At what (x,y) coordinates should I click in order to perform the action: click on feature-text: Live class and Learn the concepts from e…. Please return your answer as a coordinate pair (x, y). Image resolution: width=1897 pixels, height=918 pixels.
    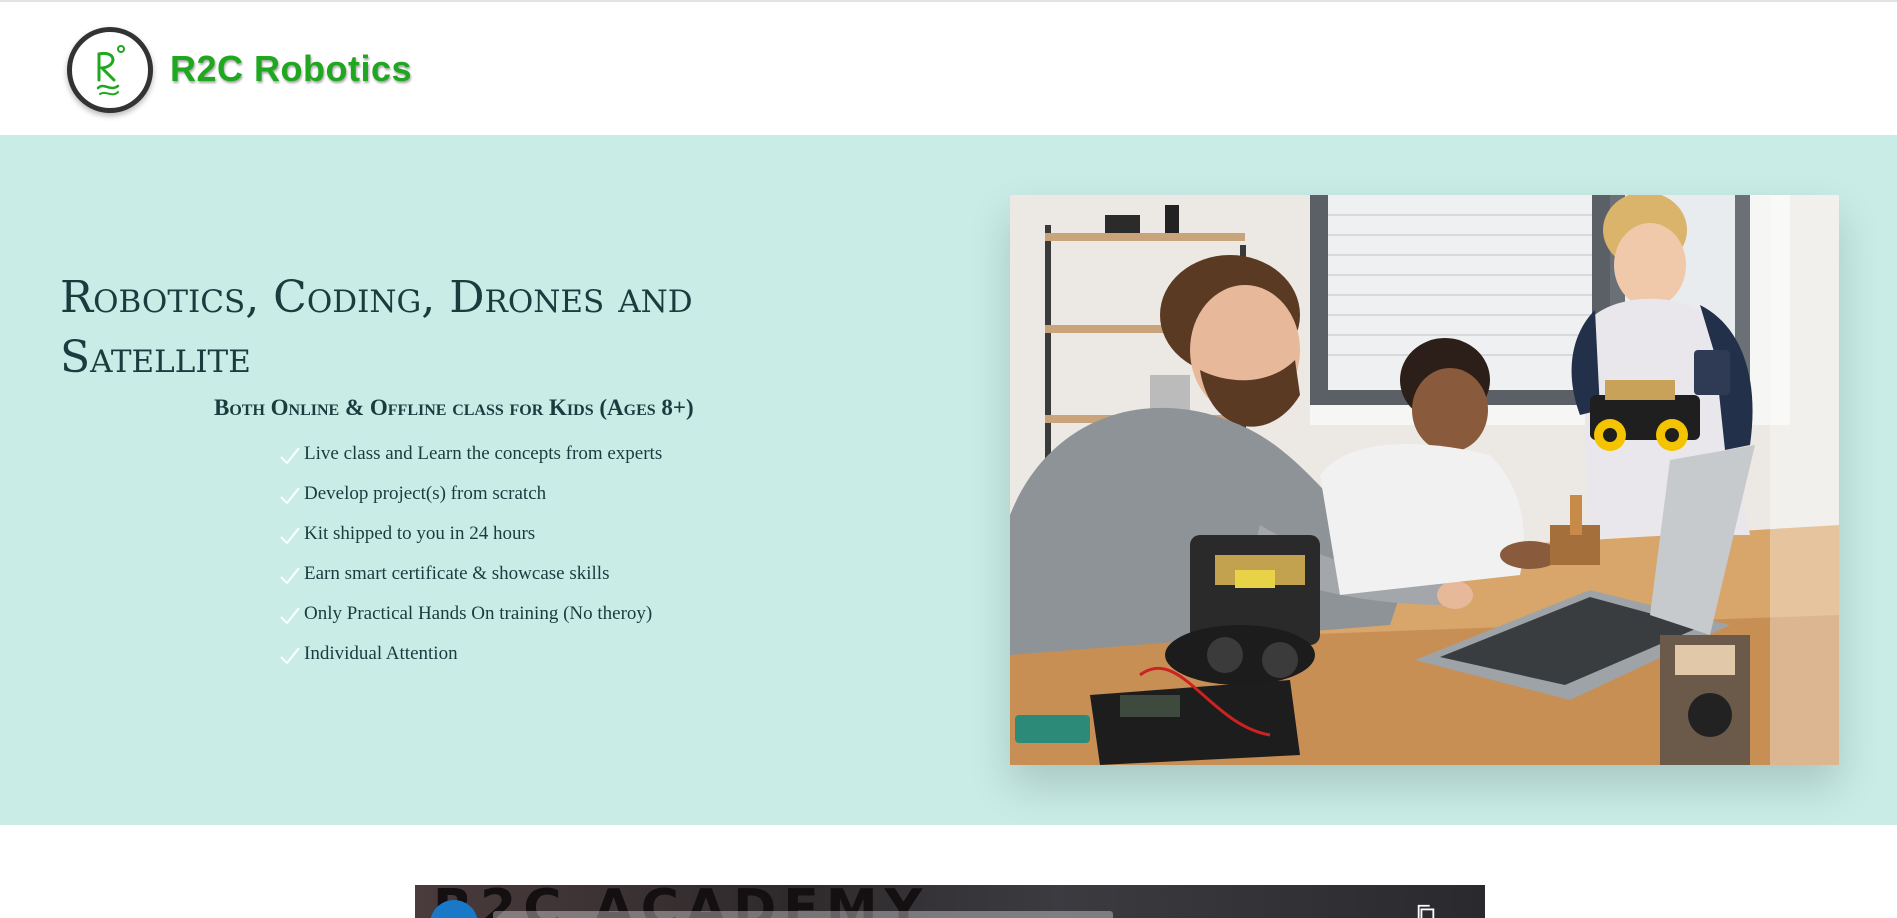
    Looking at the image, I should click on (483, 453).